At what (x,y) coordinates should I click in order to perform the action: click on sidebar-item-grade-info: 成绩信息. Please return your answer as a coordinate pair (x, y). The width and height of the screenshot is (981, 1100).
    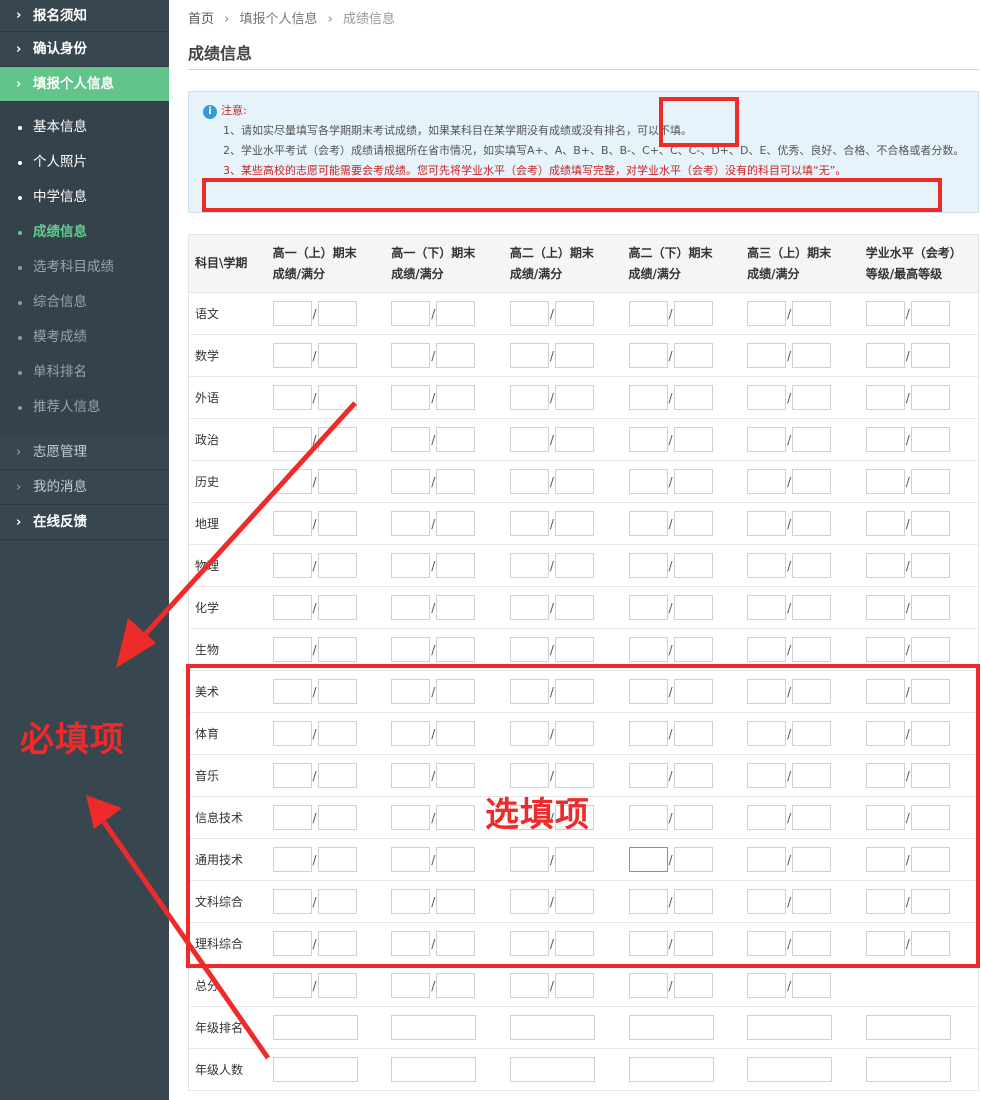
    Looking at the image, I should click on (84, 232).